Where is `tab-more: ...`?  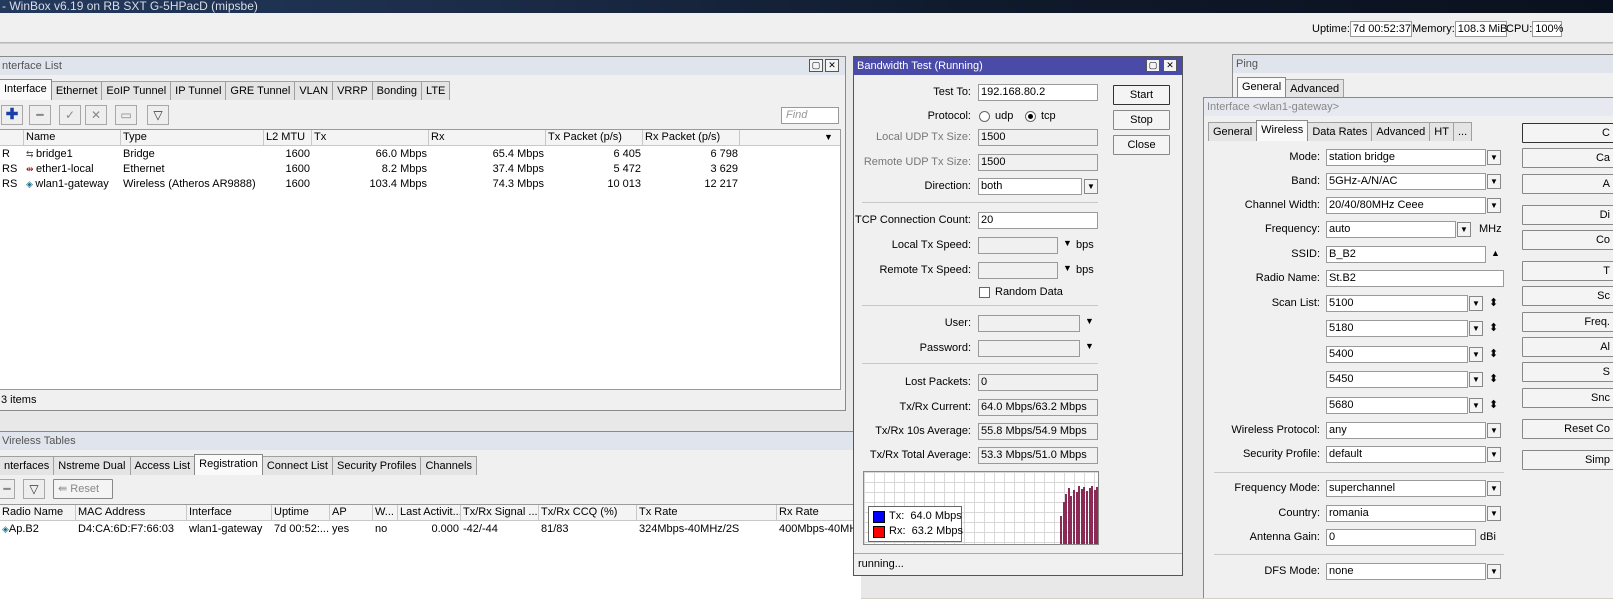 tab-more: ... is located at coordinates (1462, 131).